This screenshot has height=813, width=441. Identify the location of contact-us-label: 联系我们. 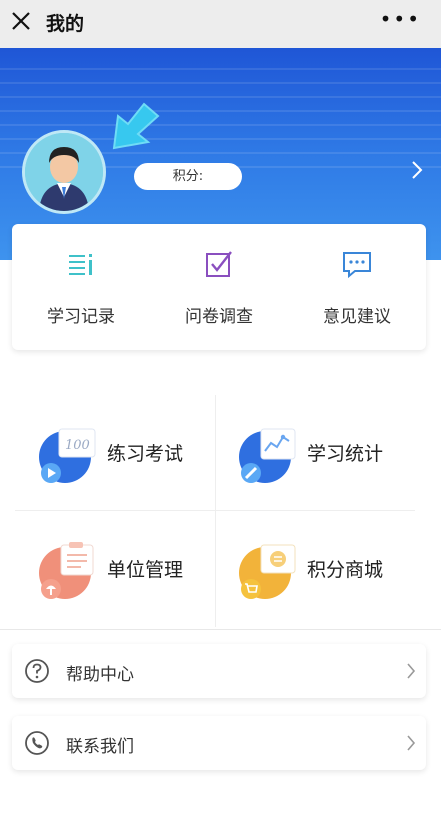
(100, 747).